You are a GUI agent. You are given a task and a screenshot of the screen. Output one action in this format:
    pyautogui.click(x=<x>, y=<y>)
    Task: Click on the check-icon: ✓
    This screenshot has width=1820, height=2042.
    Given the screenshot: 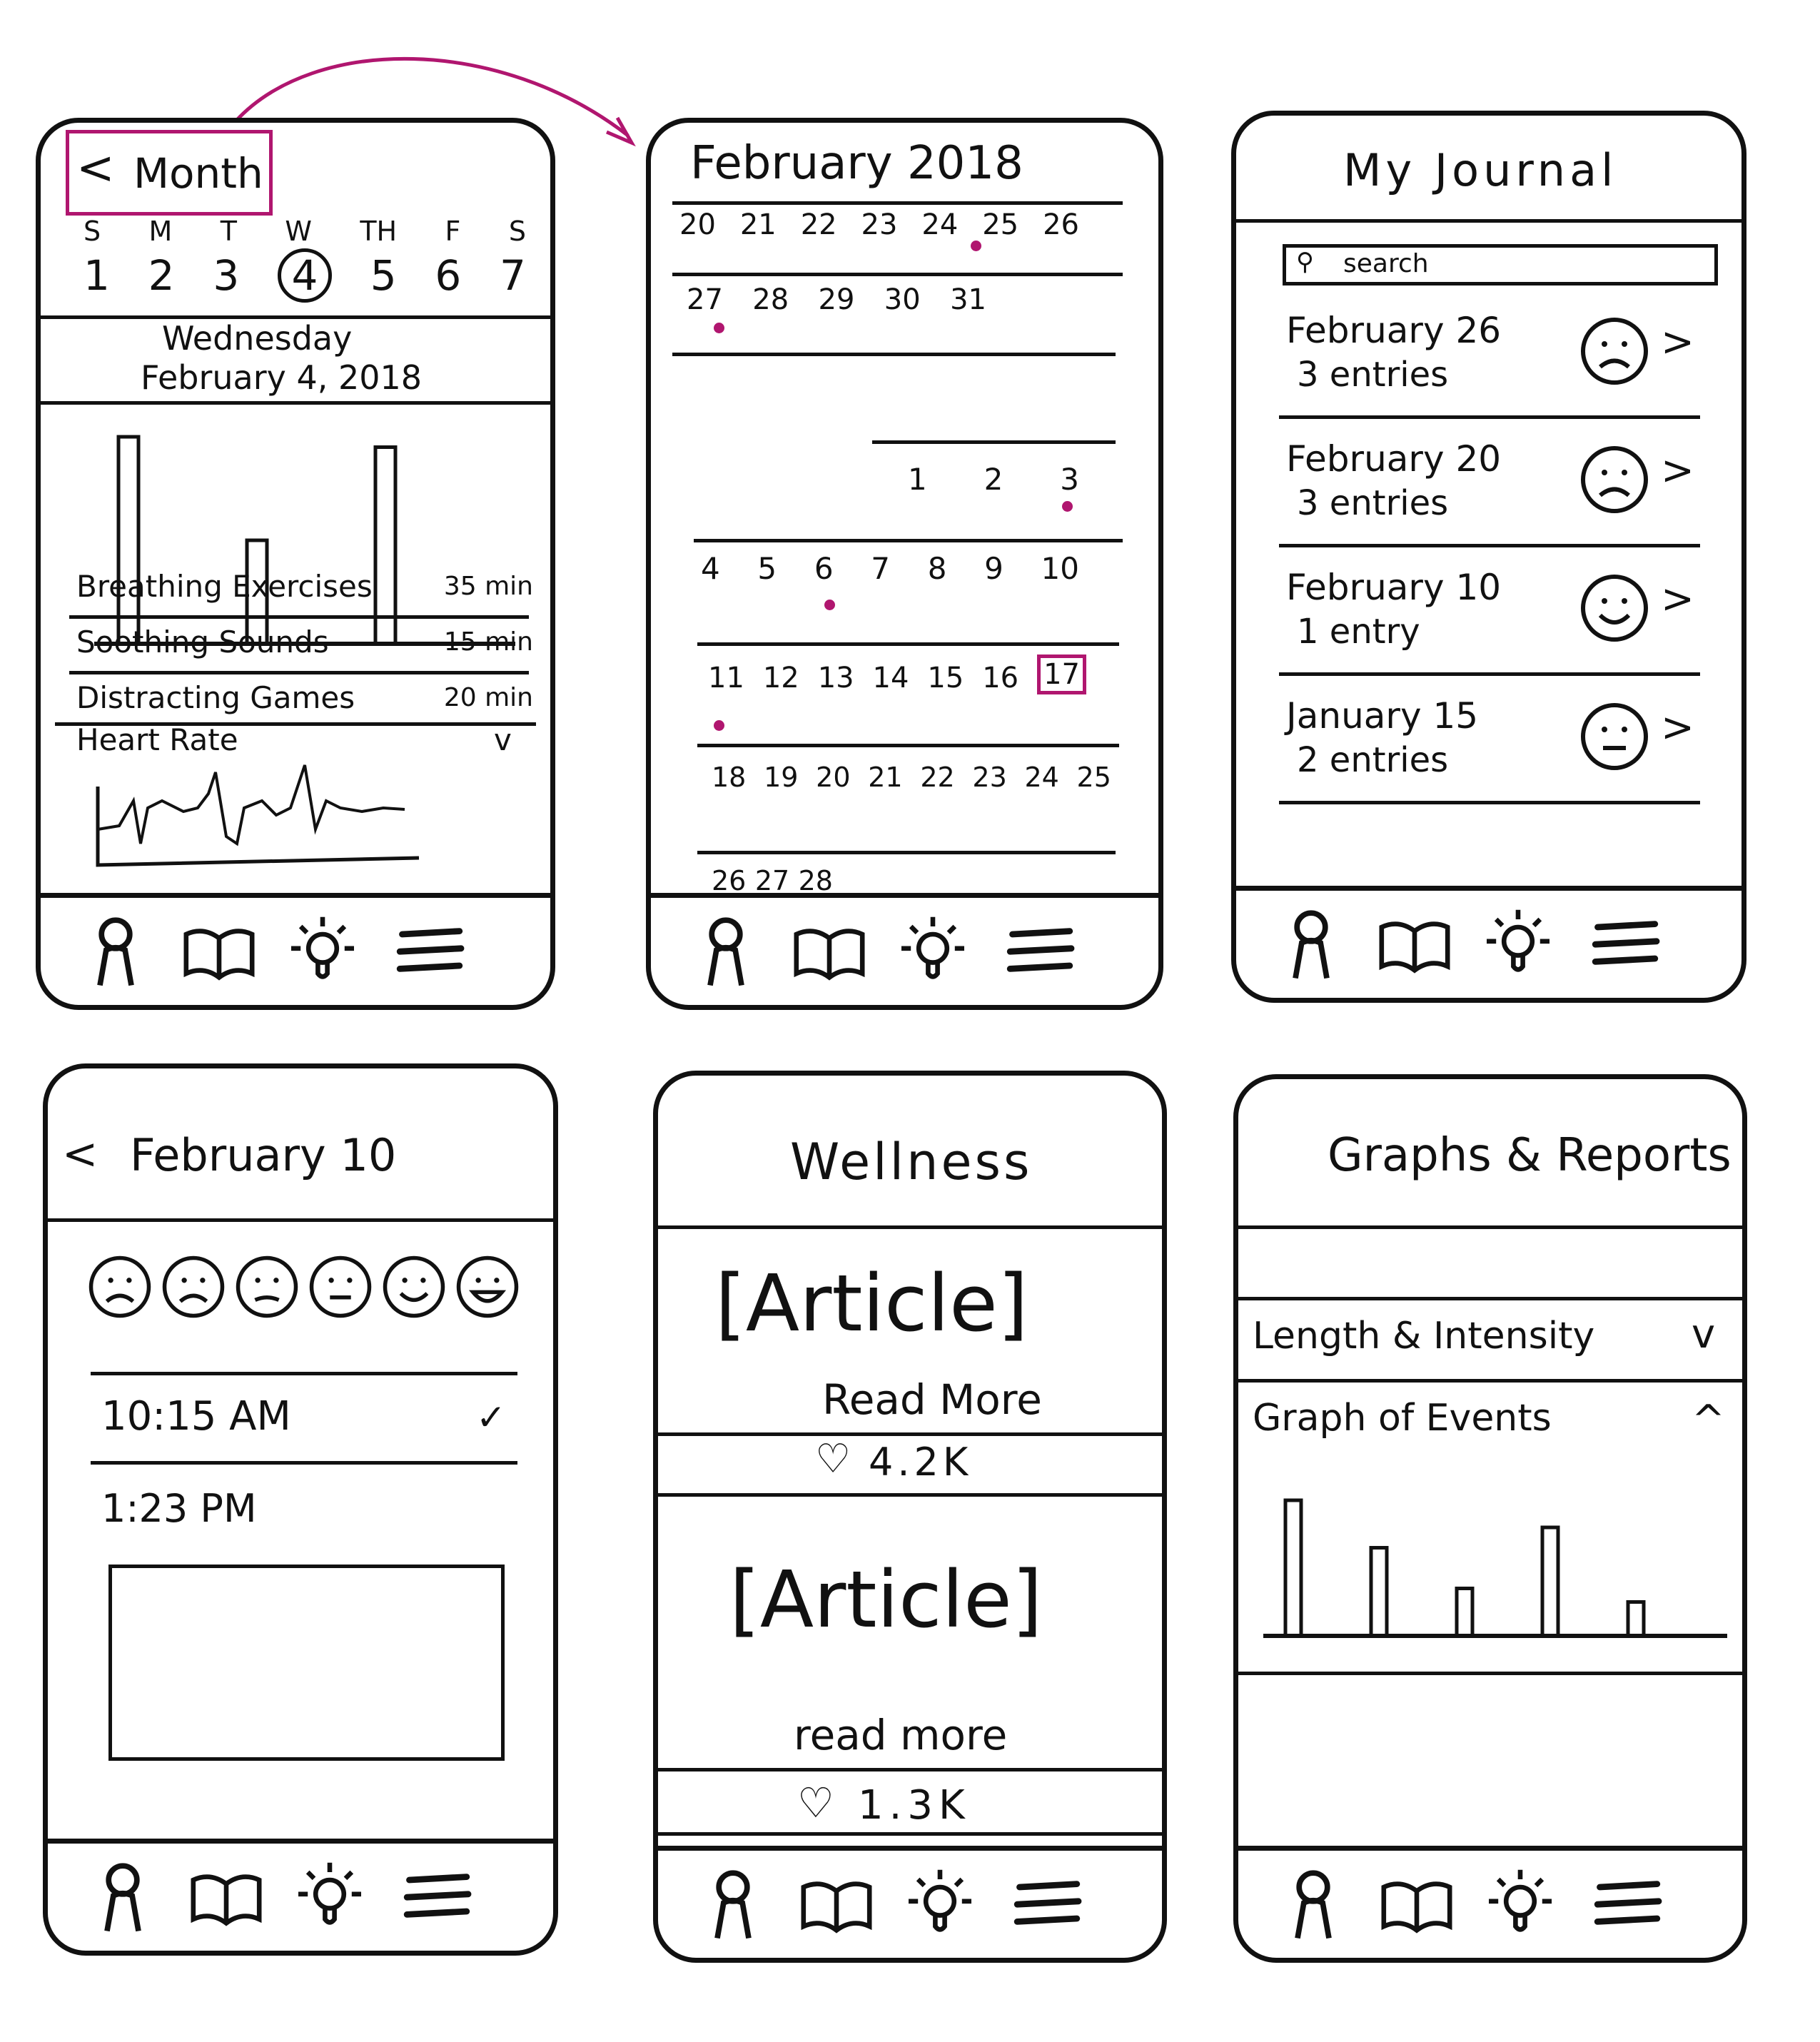 What is the action you would take?
    pyautogui.click(x=491, y=1417)
    